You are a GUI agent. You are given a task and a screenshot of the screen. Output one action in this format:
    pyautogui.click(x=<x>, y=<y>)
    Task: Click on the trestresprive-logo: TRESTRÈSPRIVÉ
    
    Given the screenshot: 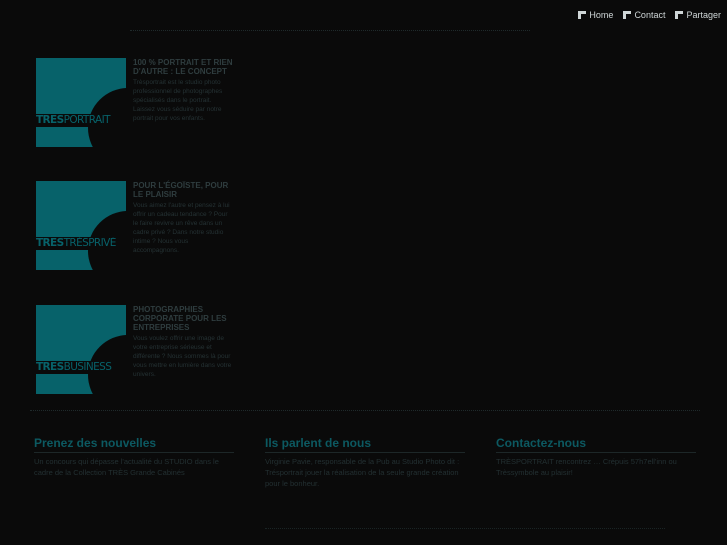 What is the action you would take?
    pyautogui.click(x=81, y=225)
    